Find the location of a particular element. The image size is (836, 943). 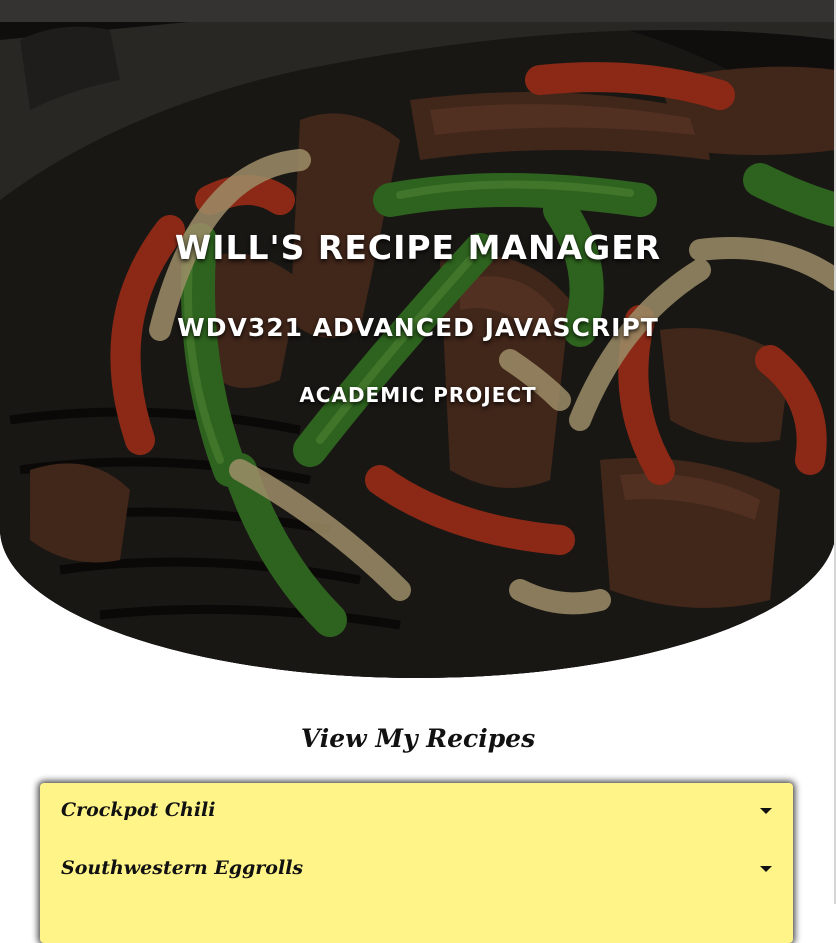

site-title: Will's Recipe Manager is located at coordinates (418, 247).